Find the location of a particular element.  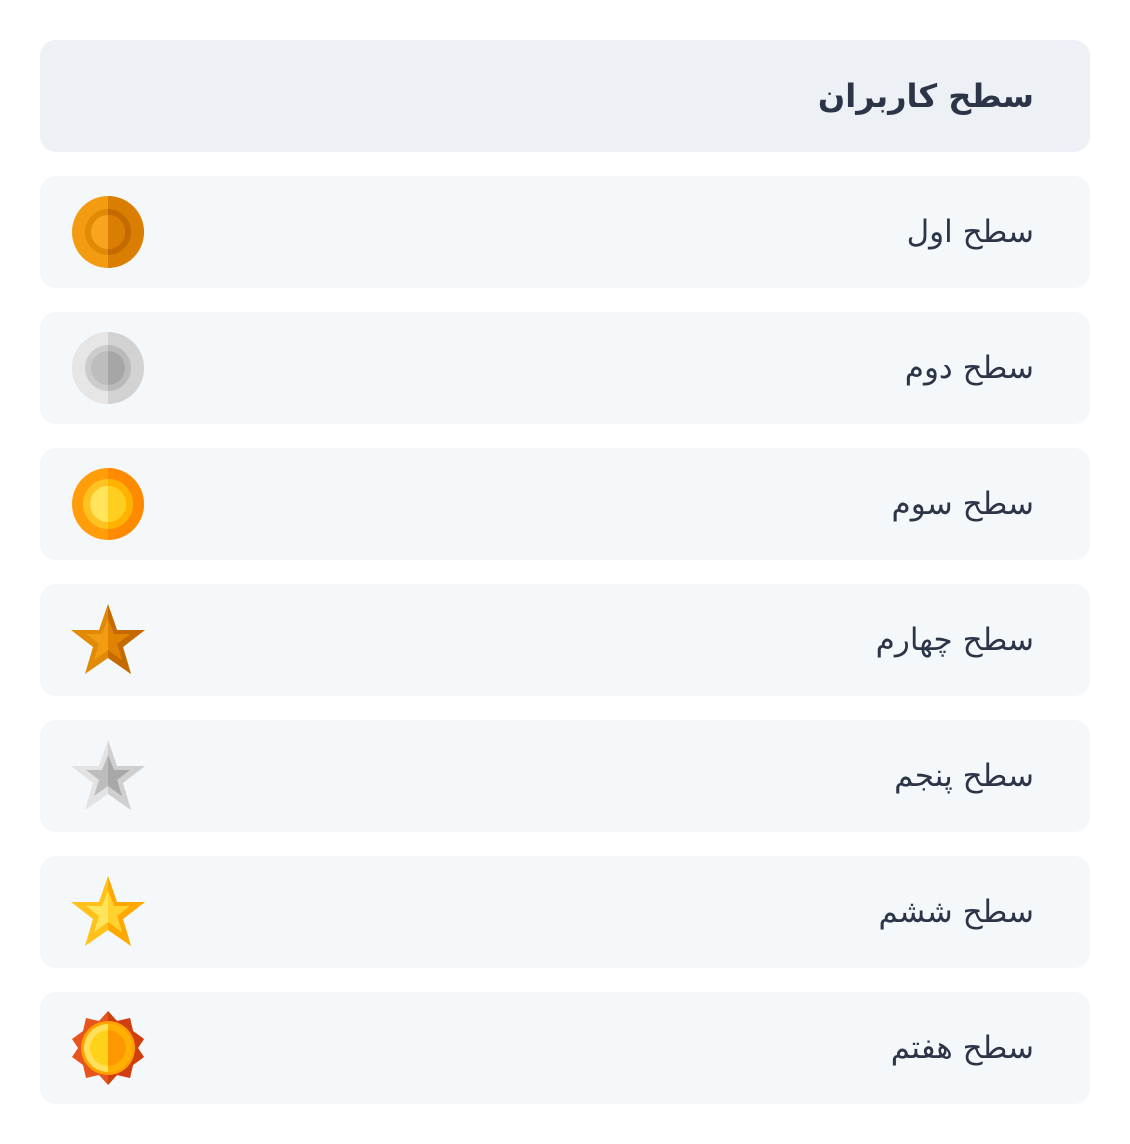

gold-star-icon is located at coordinates (108, 912).